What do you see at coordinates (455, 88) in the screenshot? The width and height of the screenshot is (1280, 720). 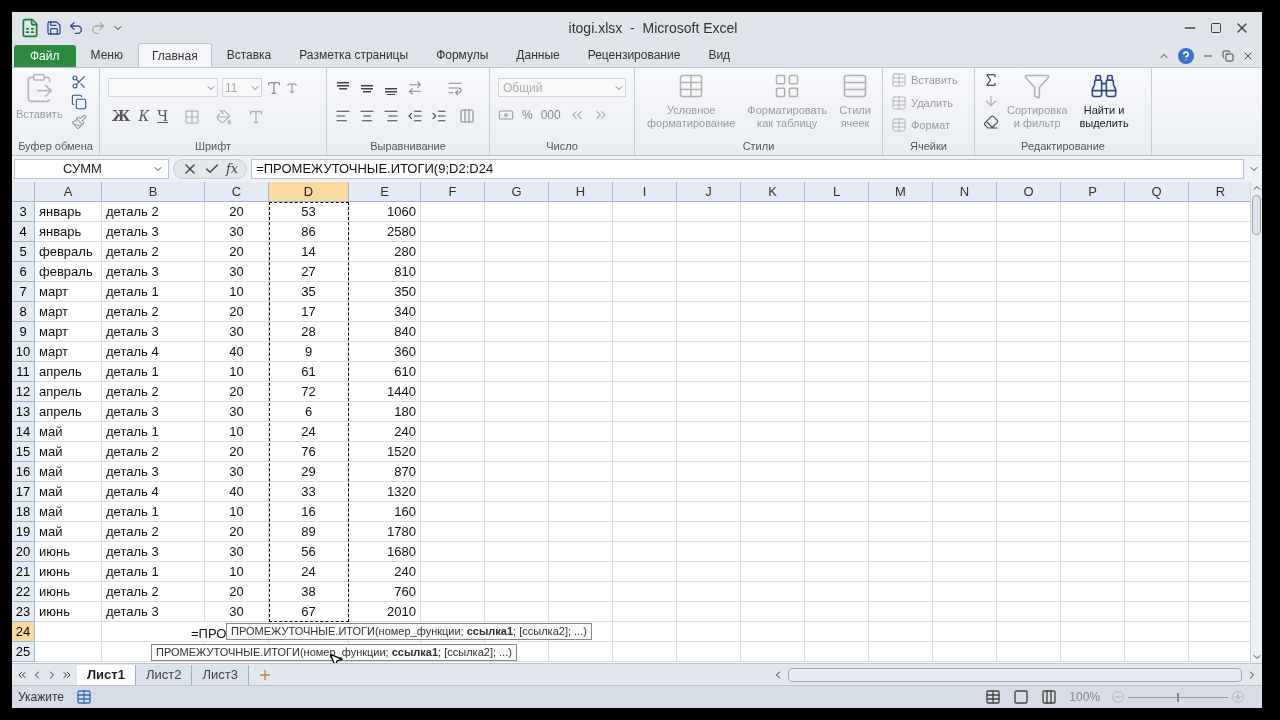 I see `wrap-text-icon` at bounding box center [455, 88].